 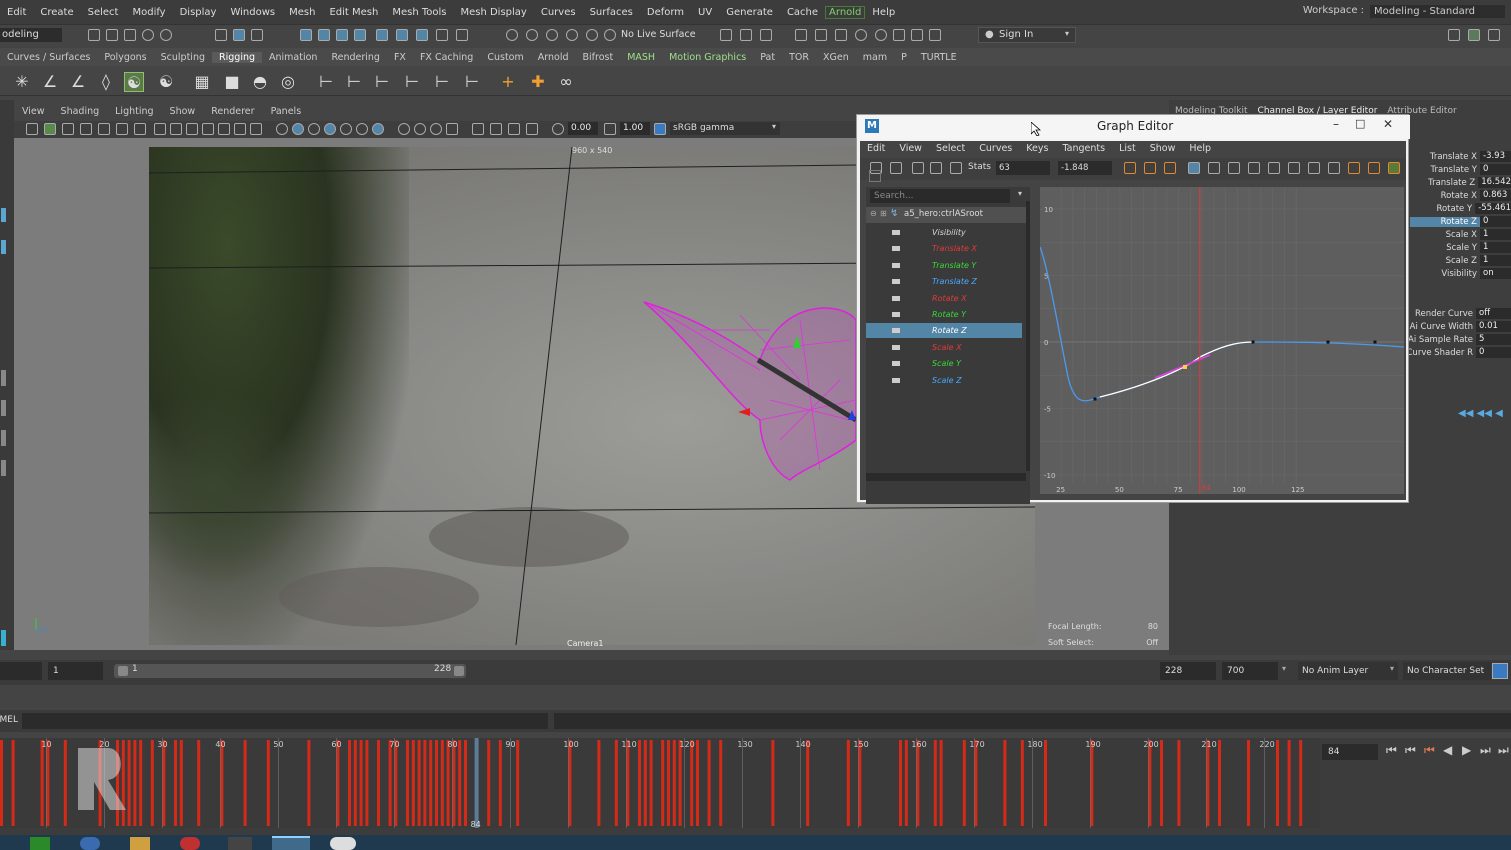 What do you see at coordinates (1460, 247) in the screenshot?
I see `channel-row: Scale Y1` at bounding box center [1460, 247].